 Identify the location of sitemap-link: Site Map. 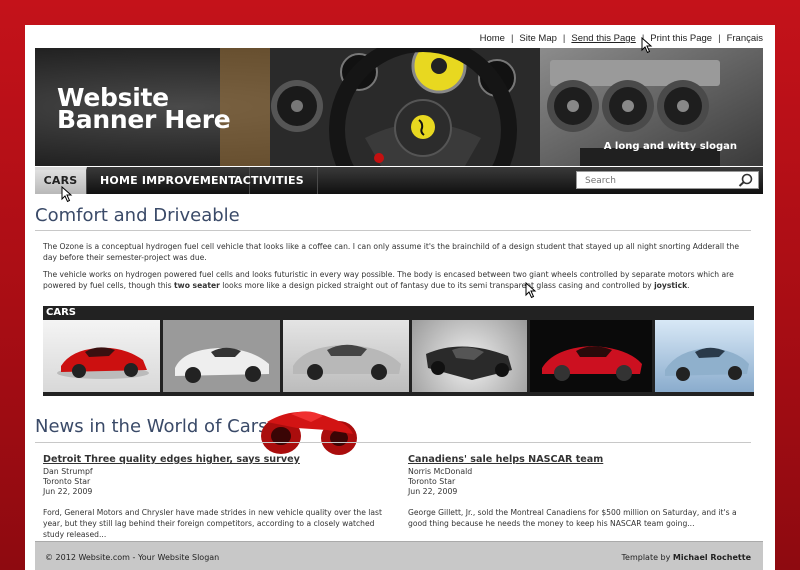
(538, 38).